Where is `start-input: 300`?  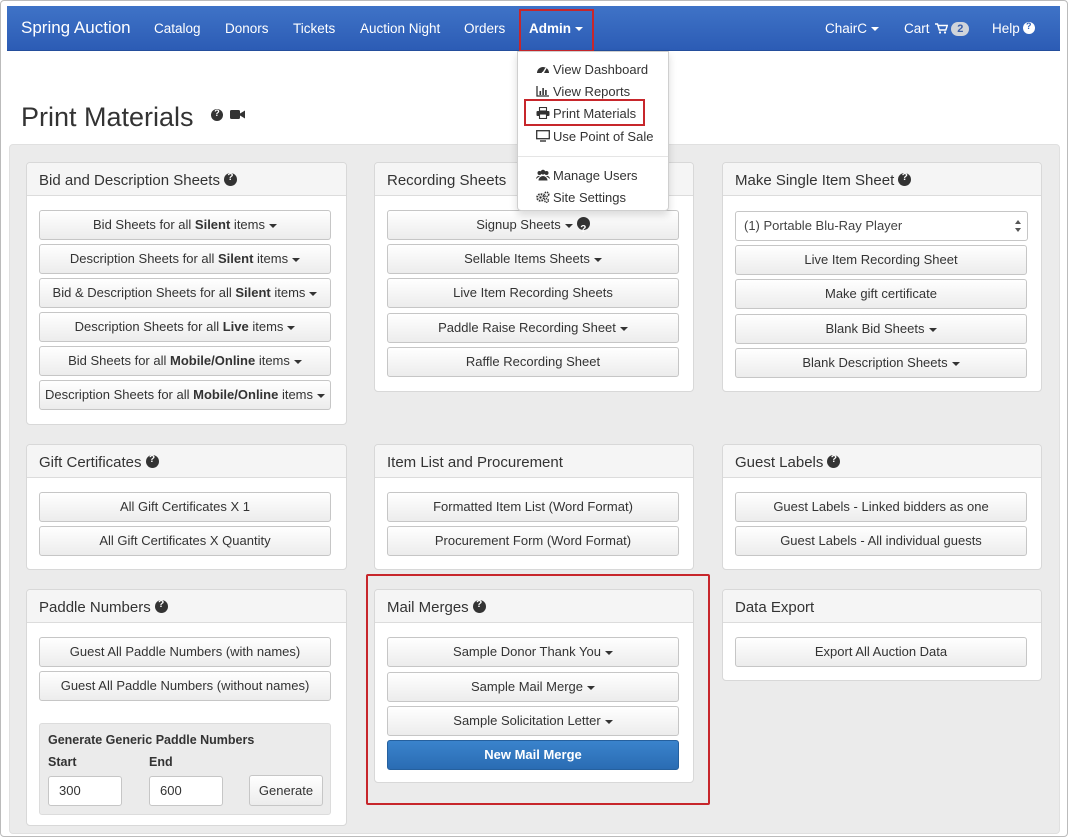
start-input: 300 is located at coordinates (85, 791).